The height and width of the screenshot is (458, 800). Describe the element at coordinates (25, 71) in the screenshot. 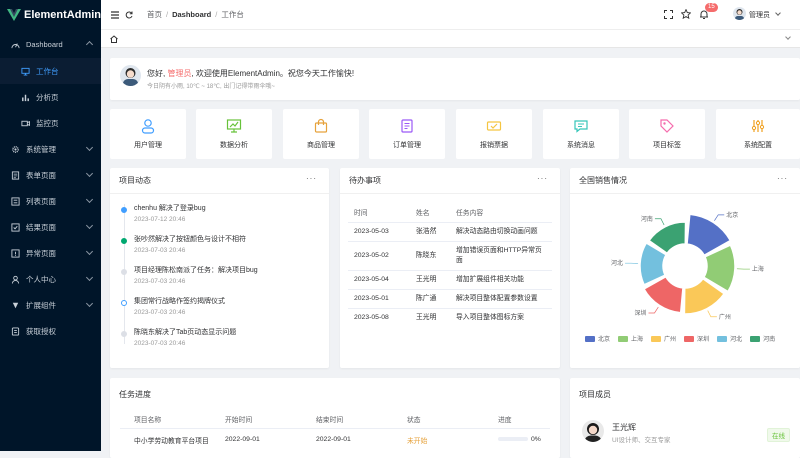

I see `monitor-icon` at that location.